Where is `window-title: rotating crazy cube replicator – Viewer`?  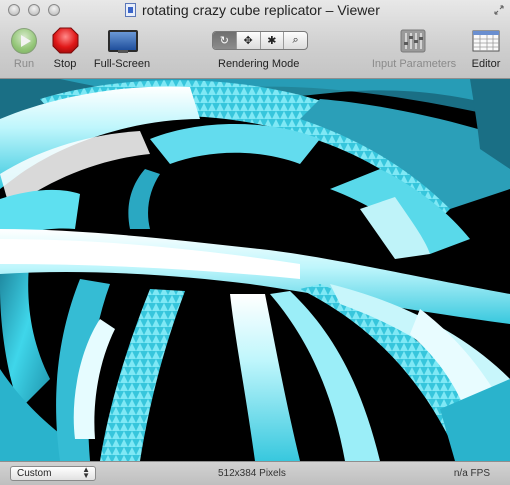
window-title: rotating crazy cube replicator – Viewer is located at coordinates (261, 10).